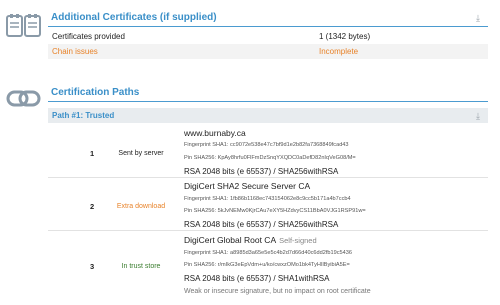  Describe the element at coordinates (75, 51) in the screenshot. I see `row-label: Chain issues` at that location.